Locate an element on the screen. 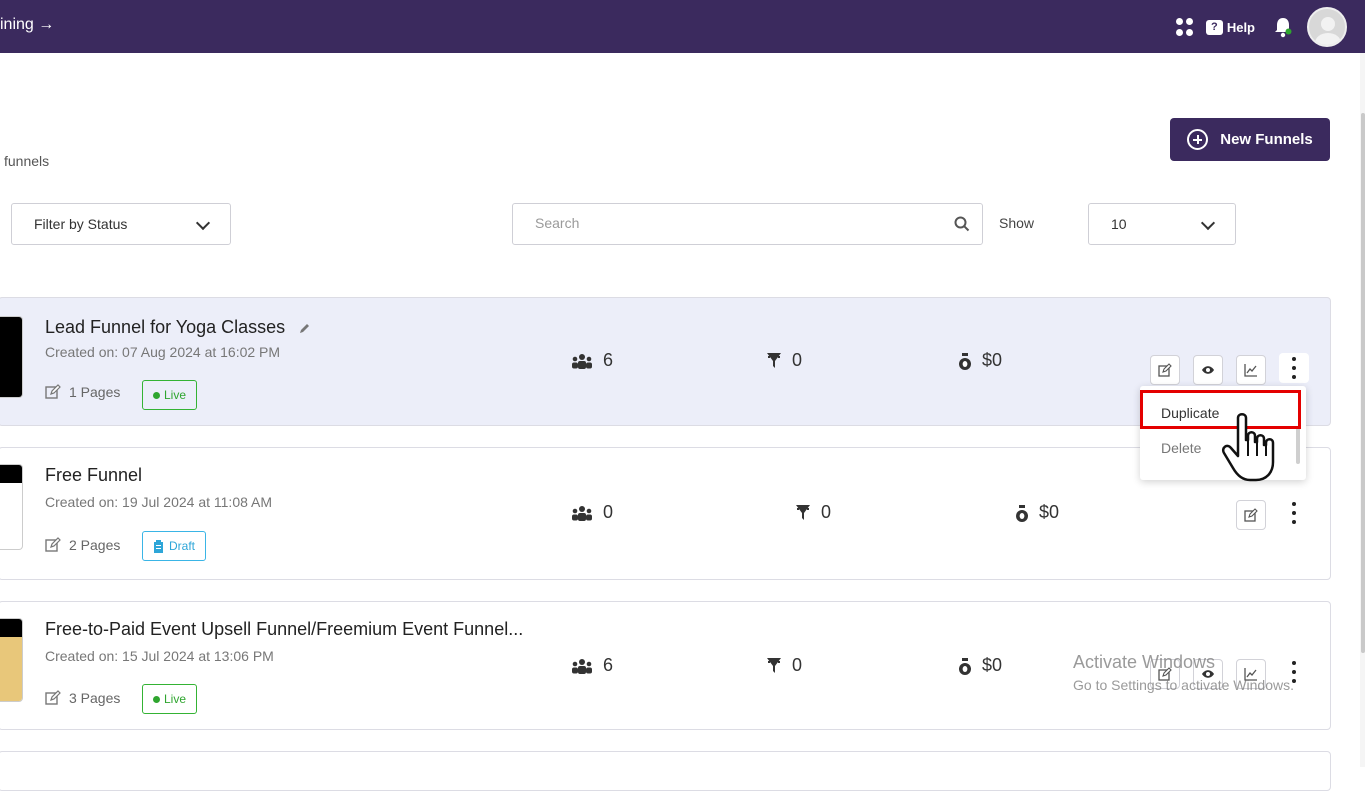 This screenshot has width=1365, height=791. help-icon: ? is located at coordinates (1214, 27).